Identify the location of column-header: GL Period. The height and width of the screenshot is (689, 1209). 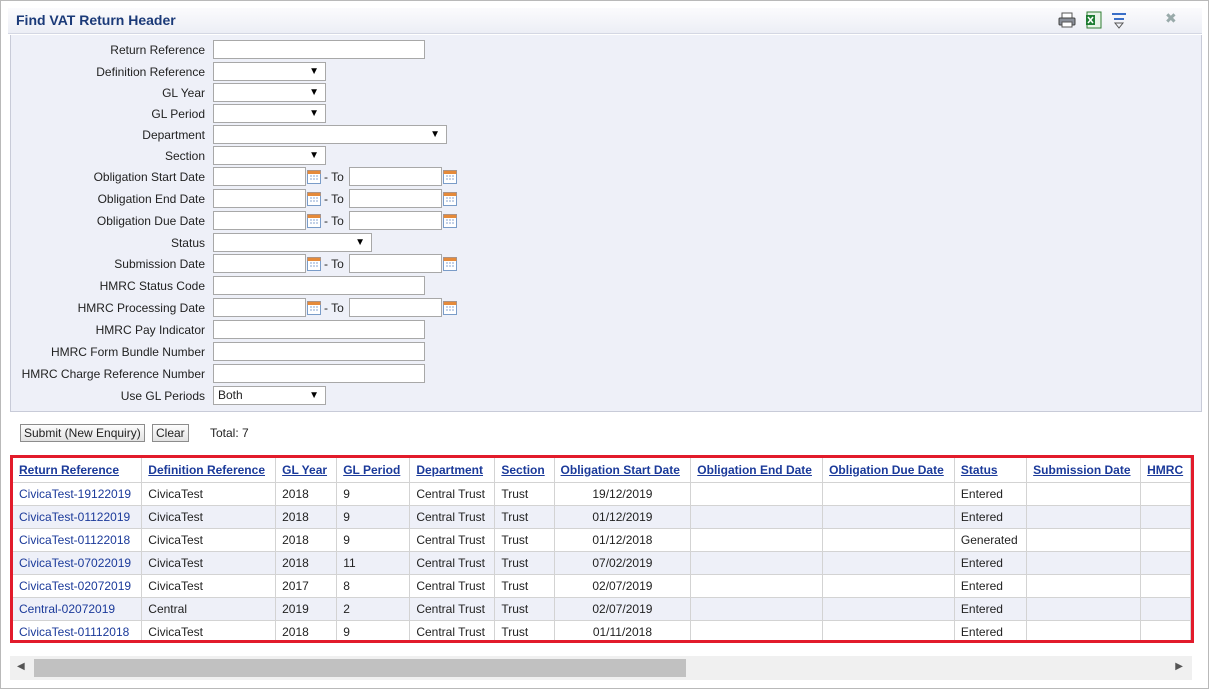
(373, 470).